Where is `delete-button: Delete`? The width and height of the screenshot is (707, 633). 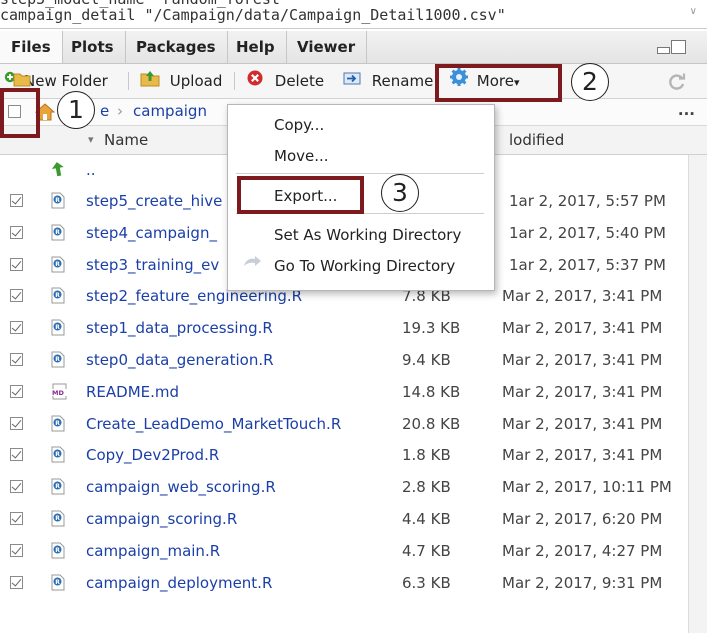 delete-button: Delete is located at coordinates (285, 81).